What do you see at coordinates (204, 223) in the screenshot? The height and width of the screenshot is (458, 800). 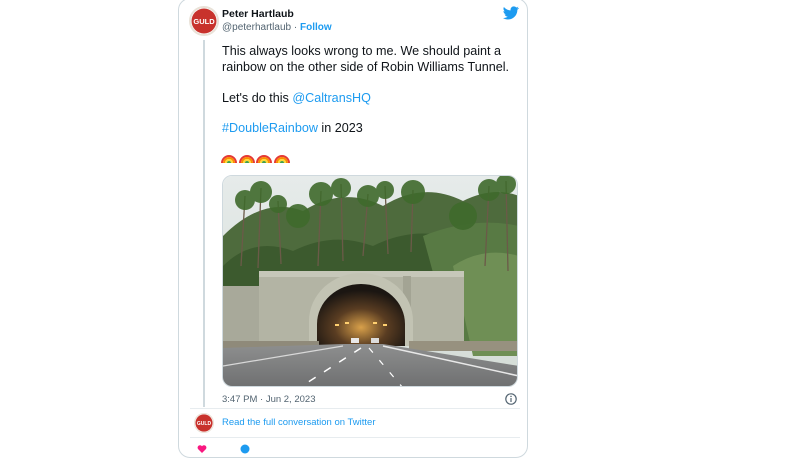 I see `thread-line` at bounding box center [204, 223].